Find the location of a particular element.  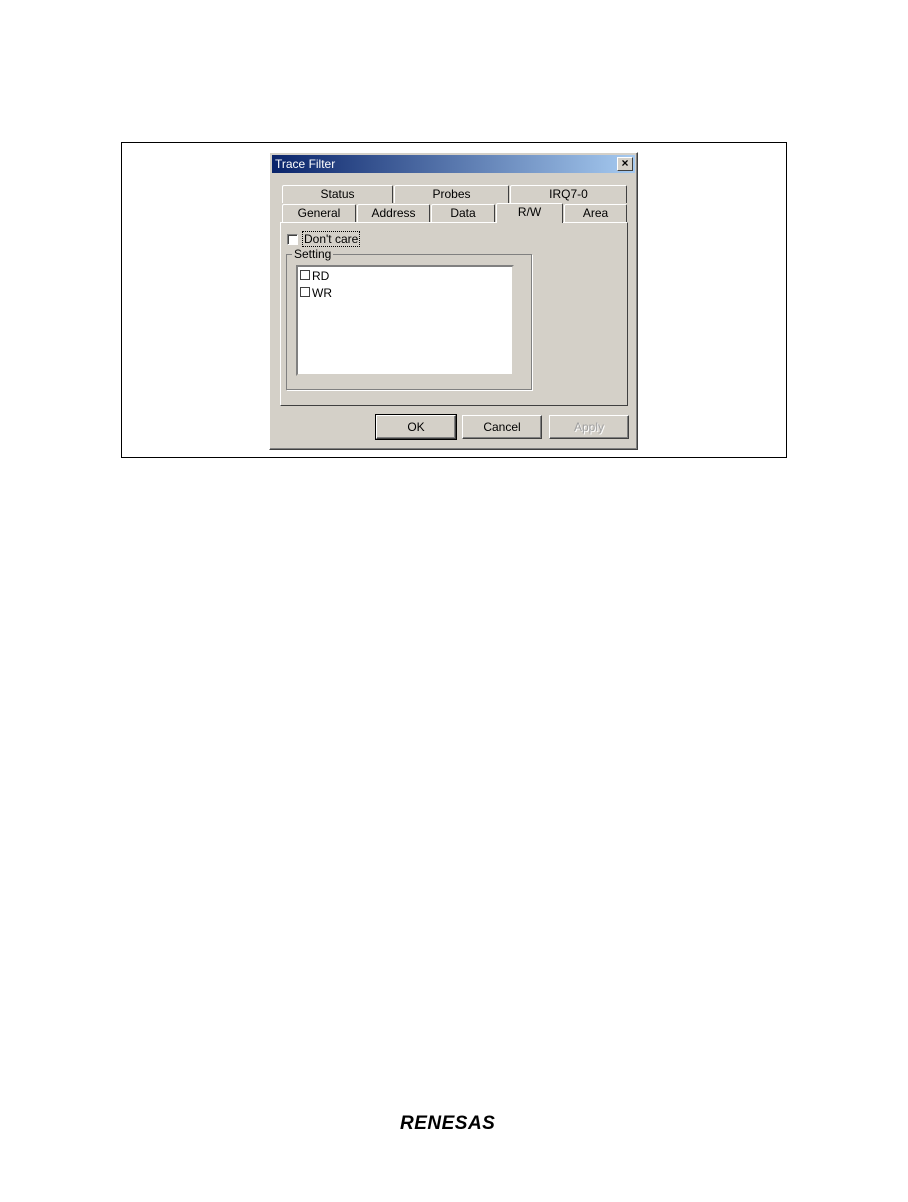

tab-probes: Probes is located at coordinates (451, 194).